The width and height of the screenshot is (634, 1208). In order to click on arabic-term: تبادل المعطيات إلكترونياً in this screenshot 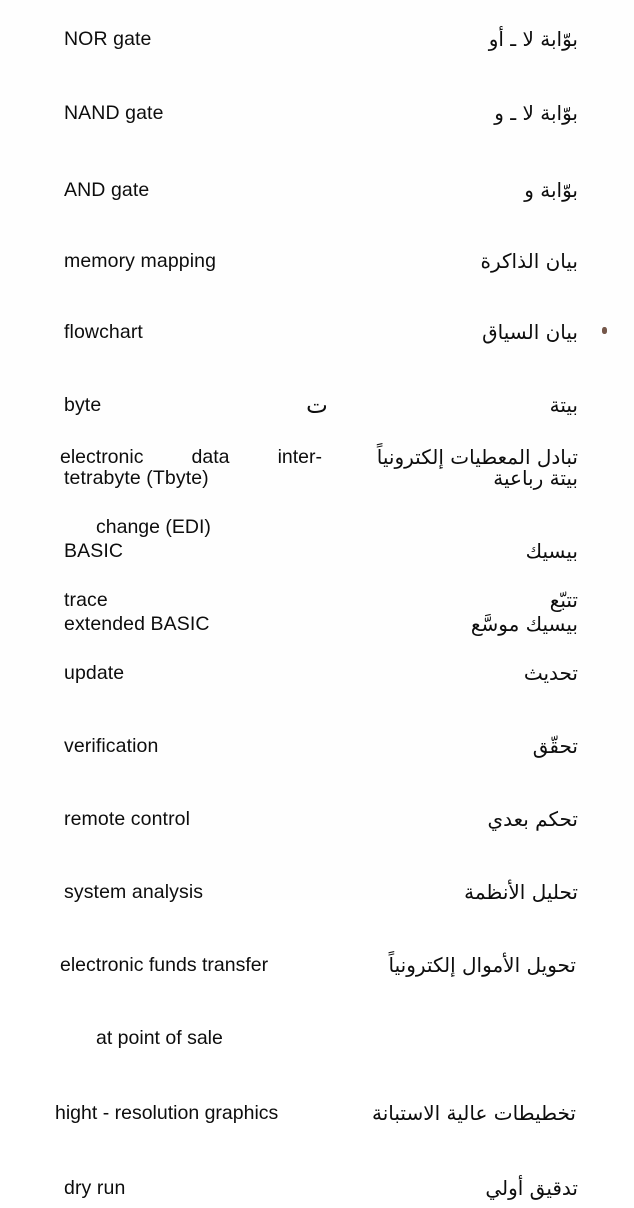, I will do `click(477, 457)`.